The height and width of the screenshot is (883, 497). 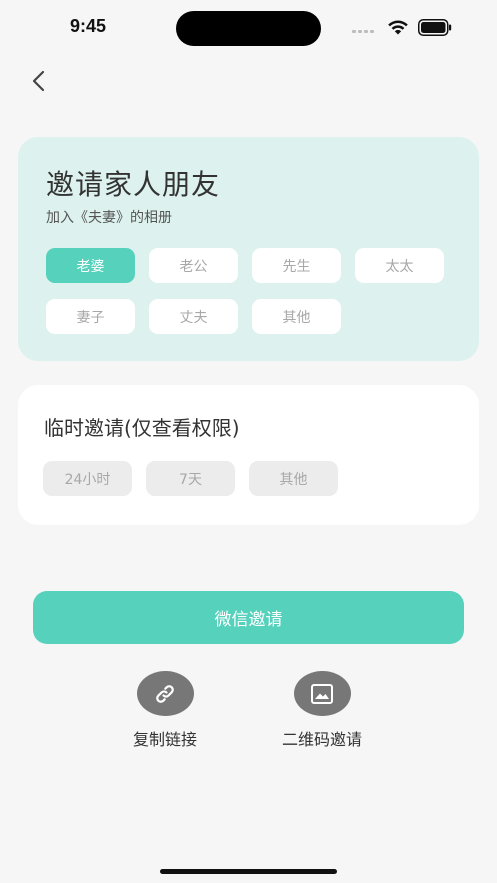 I want to click on qr-invite-action: 二维码邀请, so click(x=322, y=710).